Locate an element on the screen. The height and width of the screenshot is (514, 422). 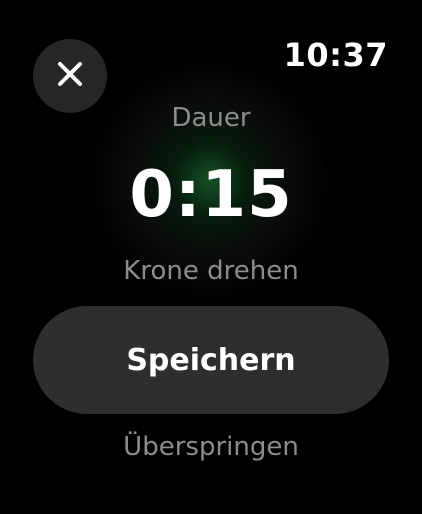
close-icon is located at coordinates (70, 76).